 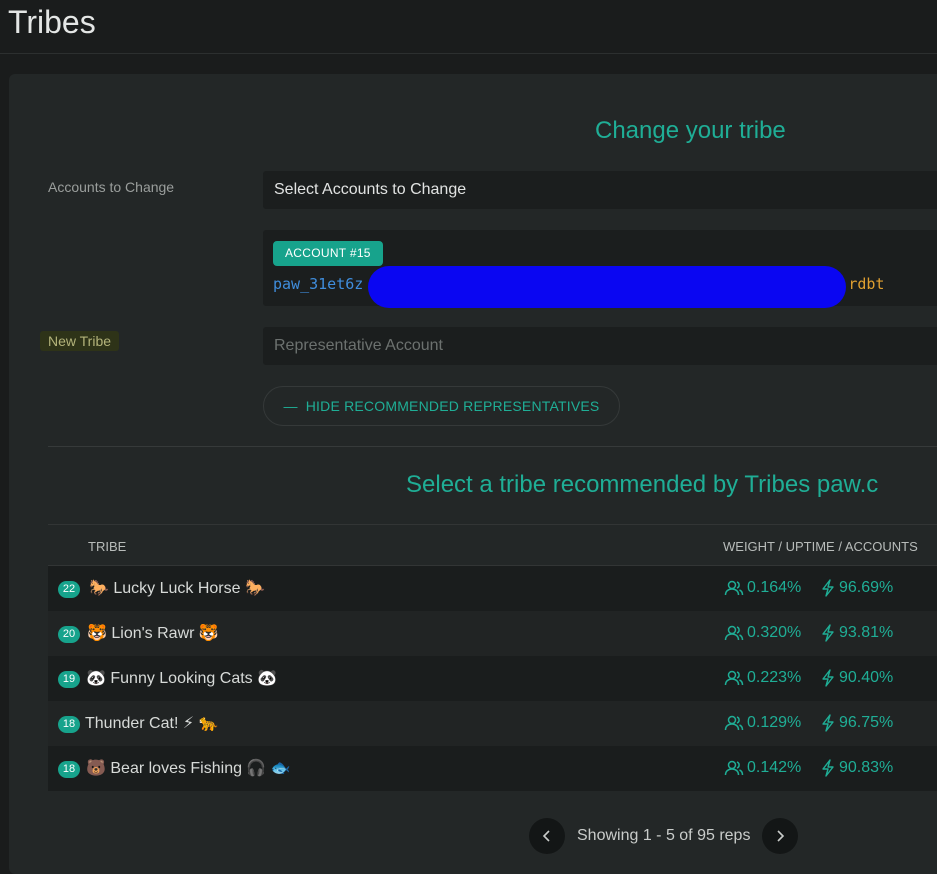 I want to click on accounts-select: Select Accounts to Change, so click(x=600, y=190).